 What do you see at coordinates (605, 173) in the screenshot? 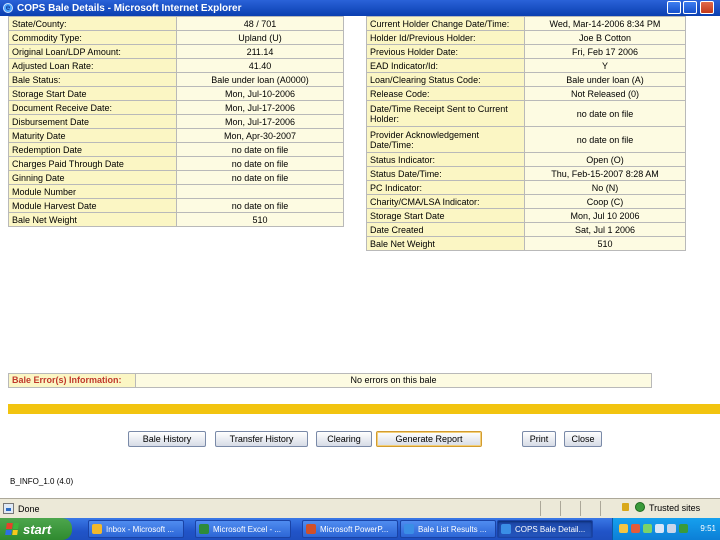
I see `holder-detail-value: Thu, Feb-15-2007 8:28 AM` at bounding box center [605, 173].